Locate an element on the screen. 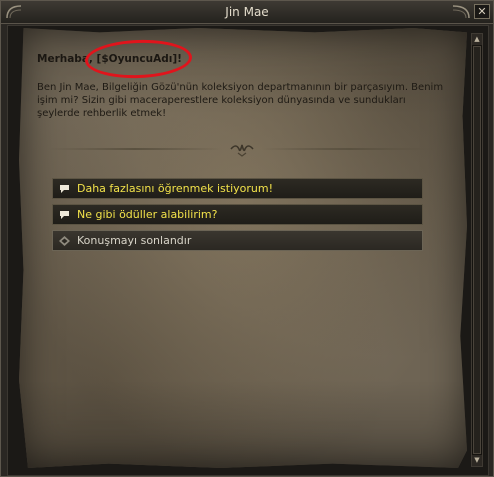 This screenshot has width=494, height=477. scroll-down-arrow-icon: ▼ is located at coordinates (477, 460).